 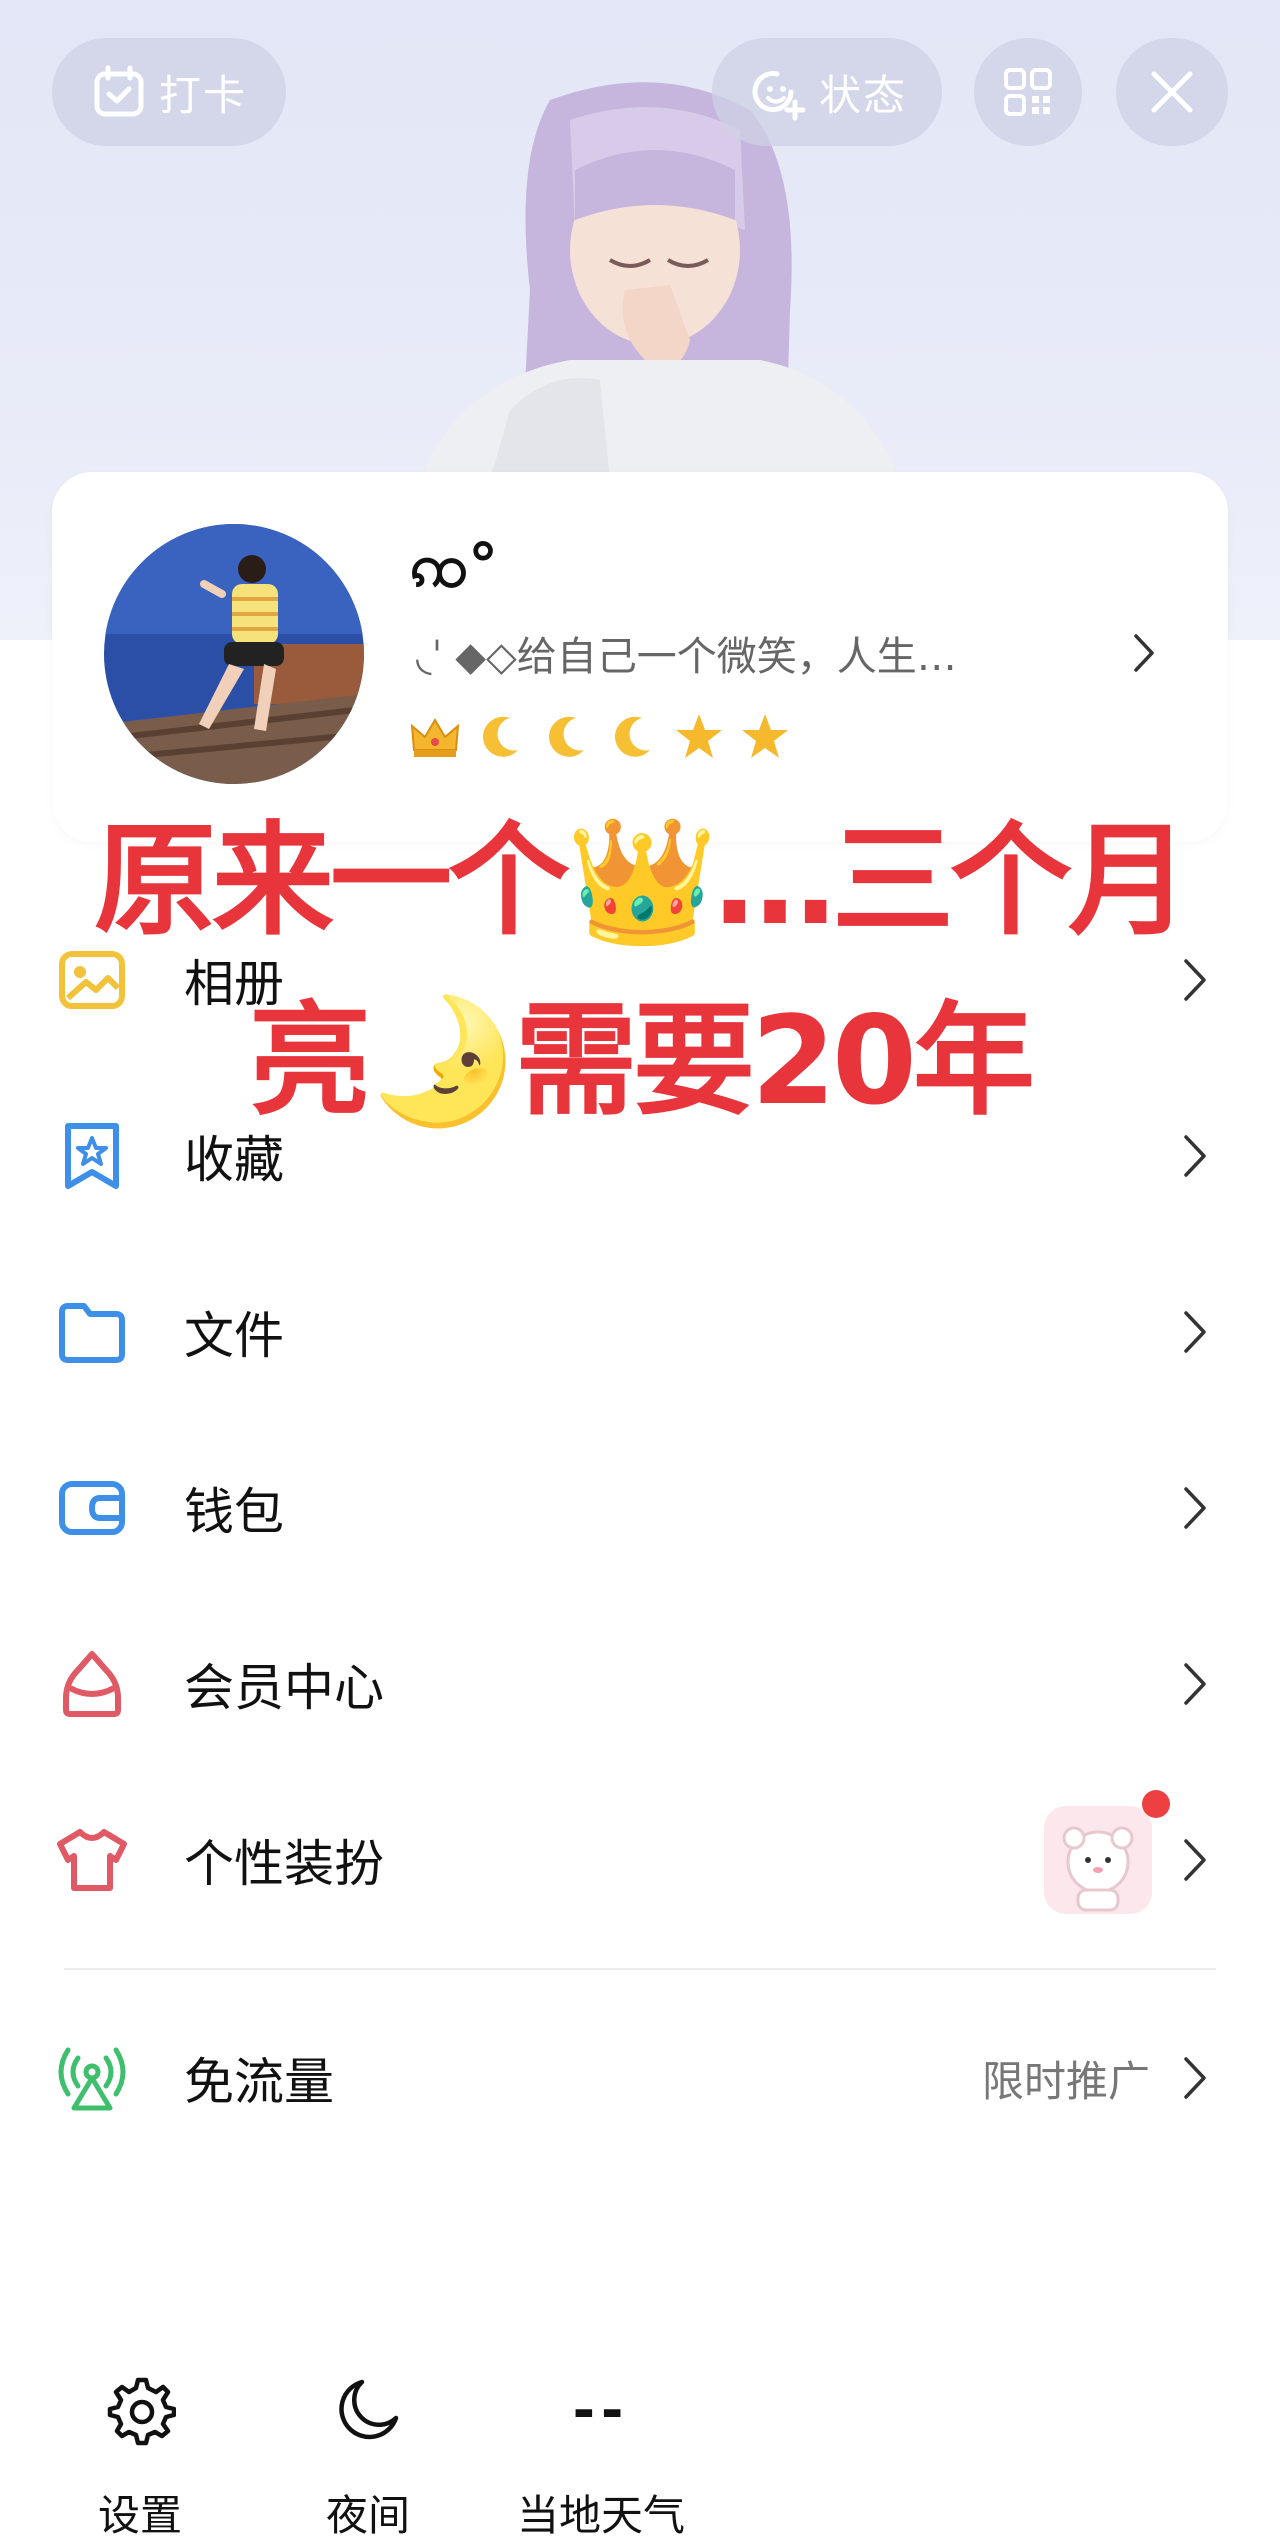 What do you see at coordinates (601, 2456) in the screenshot?
I see `local-weather-button: -- 当地天气` at bounding box center [601, 2456].